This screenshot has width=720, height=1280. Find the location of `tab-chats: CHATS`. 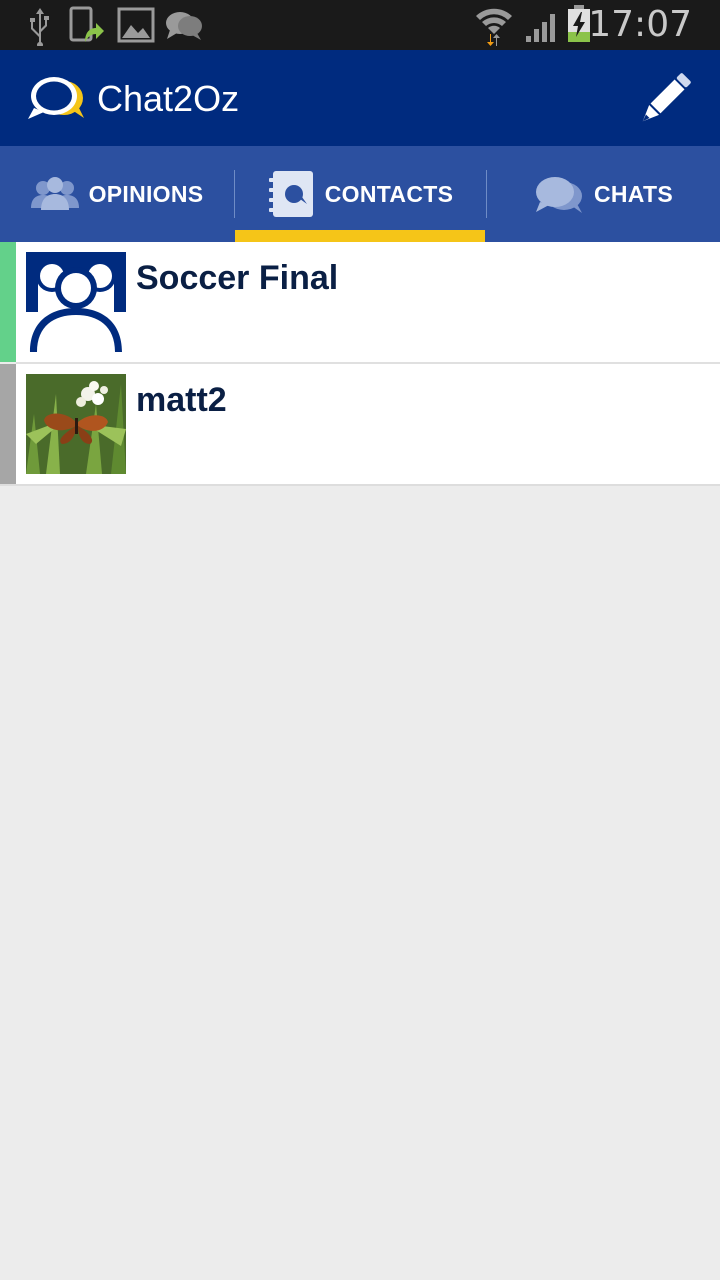

tab-chats: CHATS is located at coordinates (603, 194).